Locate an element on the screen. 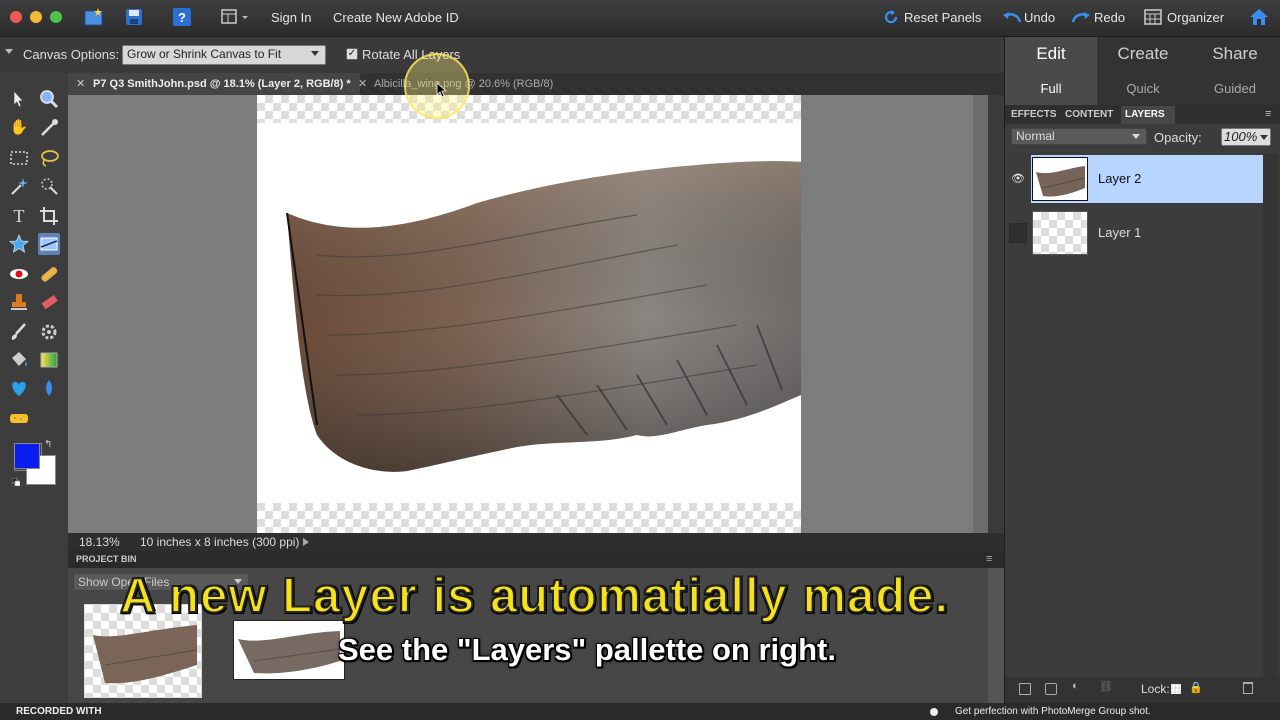 The height and width of the screenshot is (720, 1280). sign-in-link: Sign In is located at coordinates (291, 17).